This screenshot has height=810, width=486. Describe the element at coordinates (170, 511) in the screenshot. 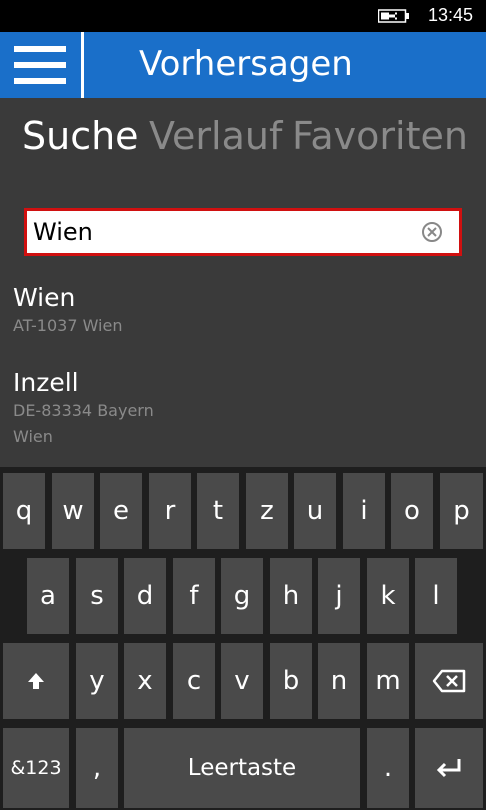

I see `key-r: r` at that location.